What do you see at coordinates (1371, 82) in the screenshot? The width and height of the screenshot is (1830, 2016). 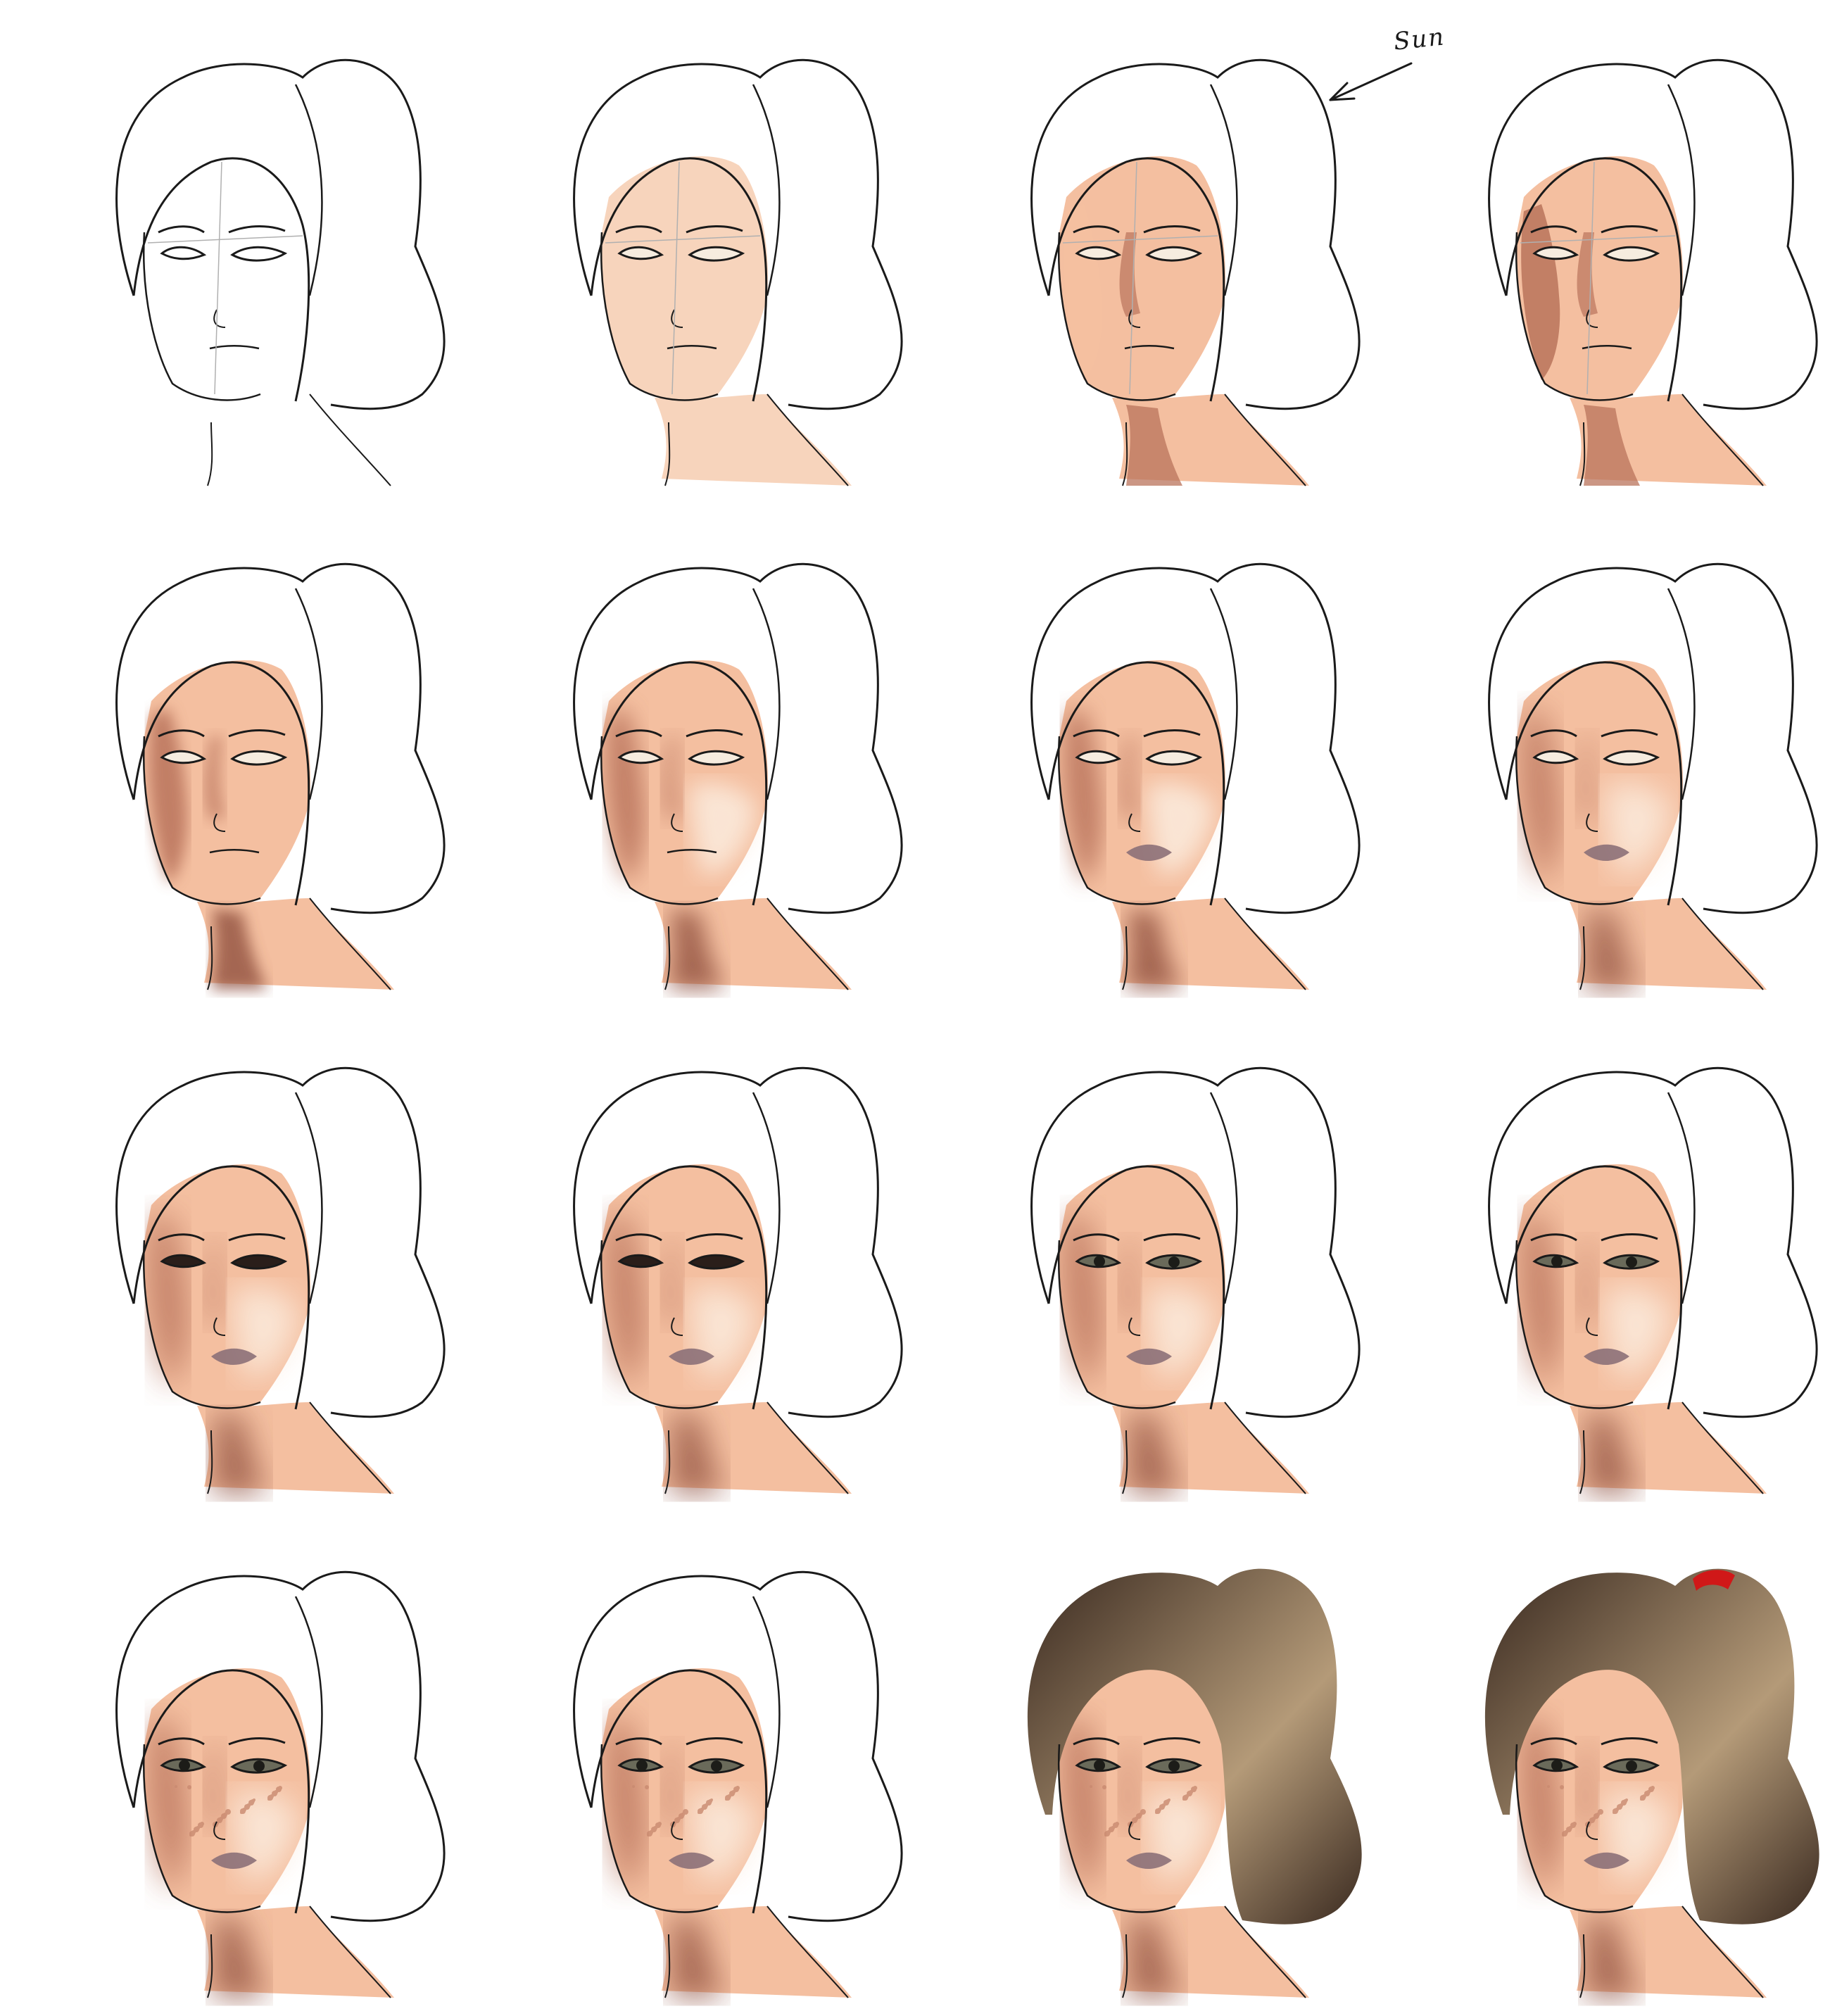 I see `arrow-down-left-icon` at bounding box center [1371, 82].